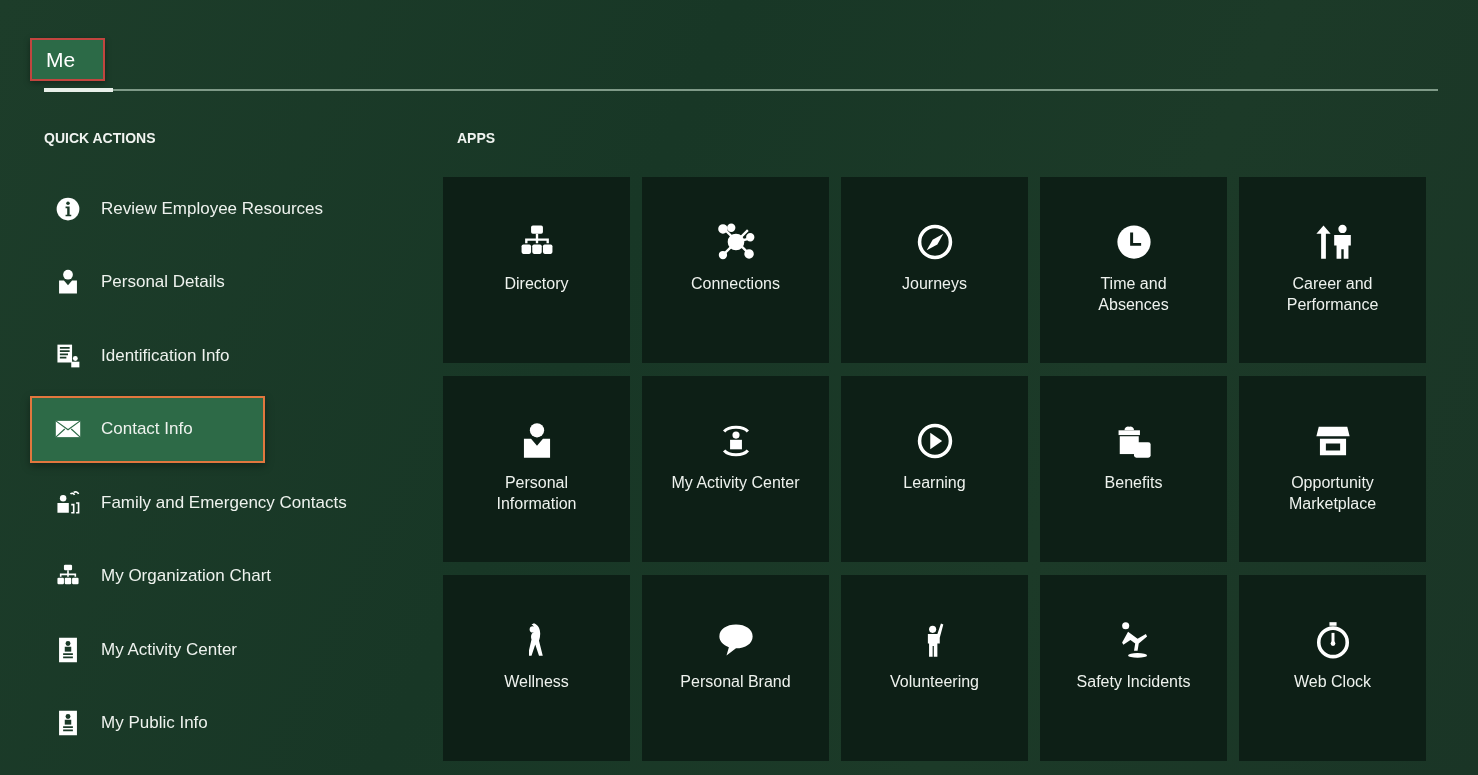 The image size is (1478, 775). What do you see at coordinates (147, 355) in the screenshot?
I see `quick-action-item: Identification Info` at bounding box center [147, 355].